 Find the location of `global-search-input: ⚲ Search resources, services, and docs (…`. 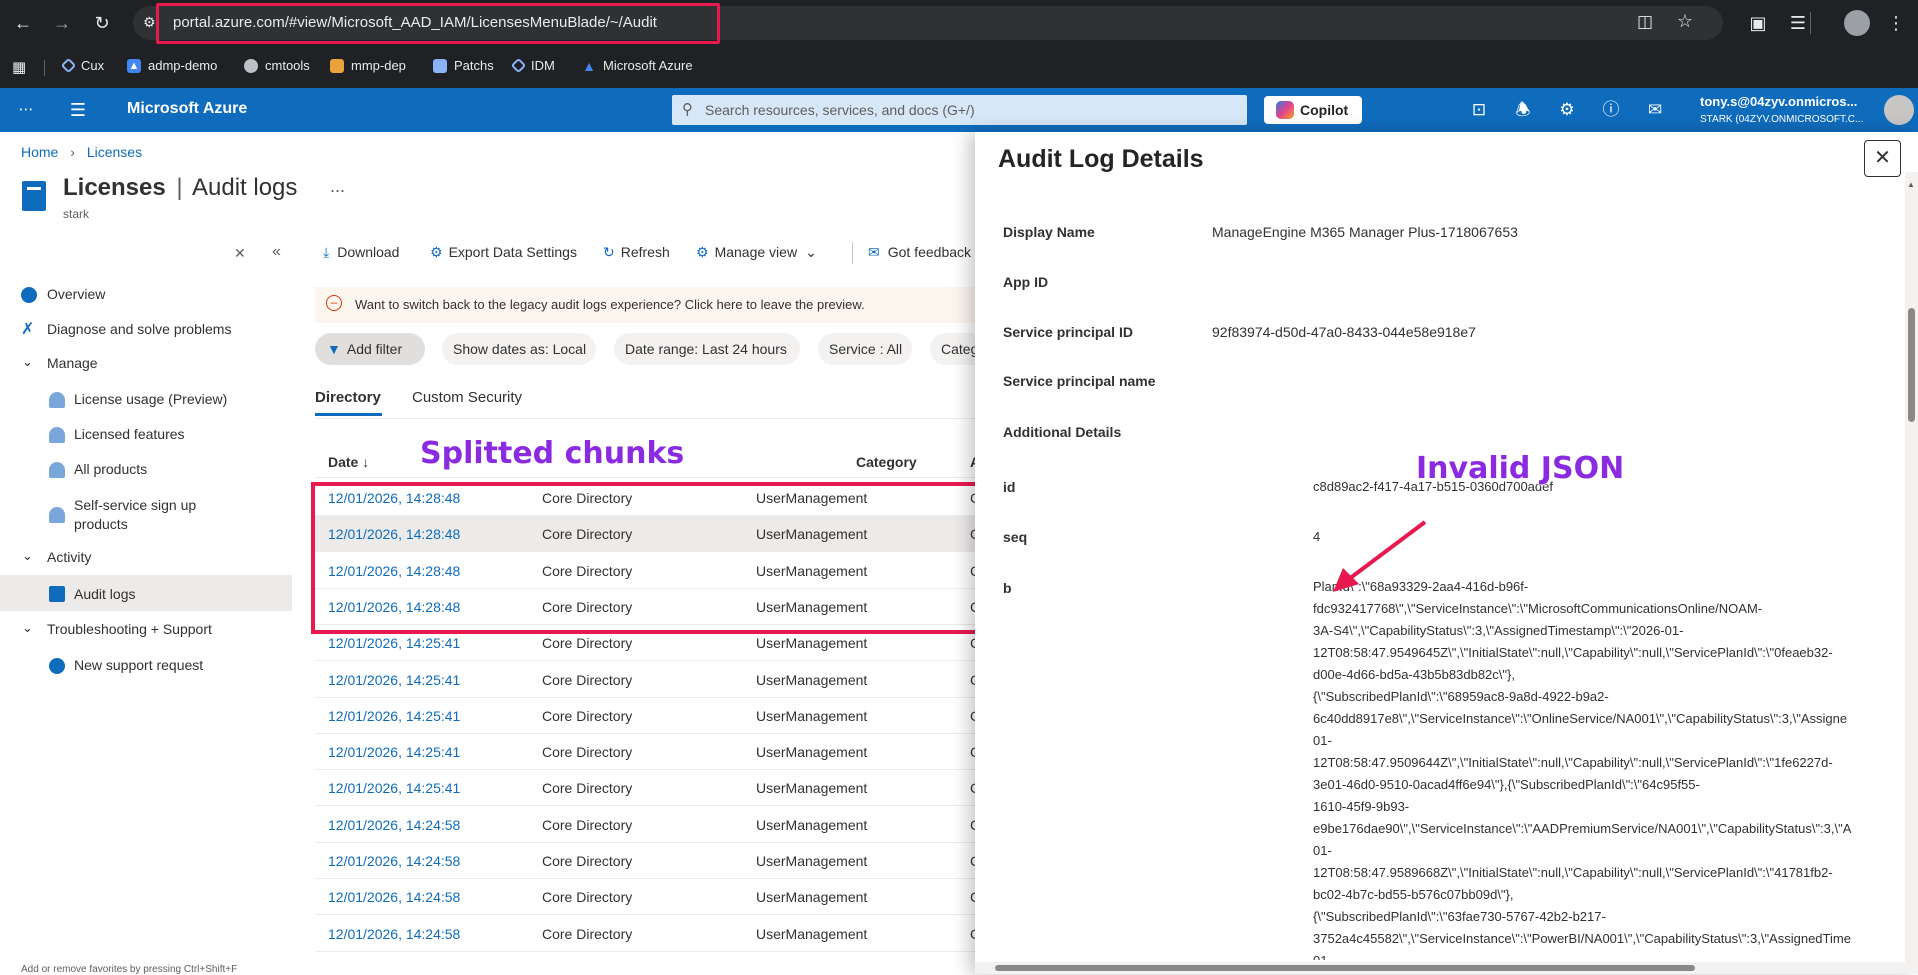

global-search-input: ⚲ Search resources, services, and docs (… is located at coordinates (959, 110).